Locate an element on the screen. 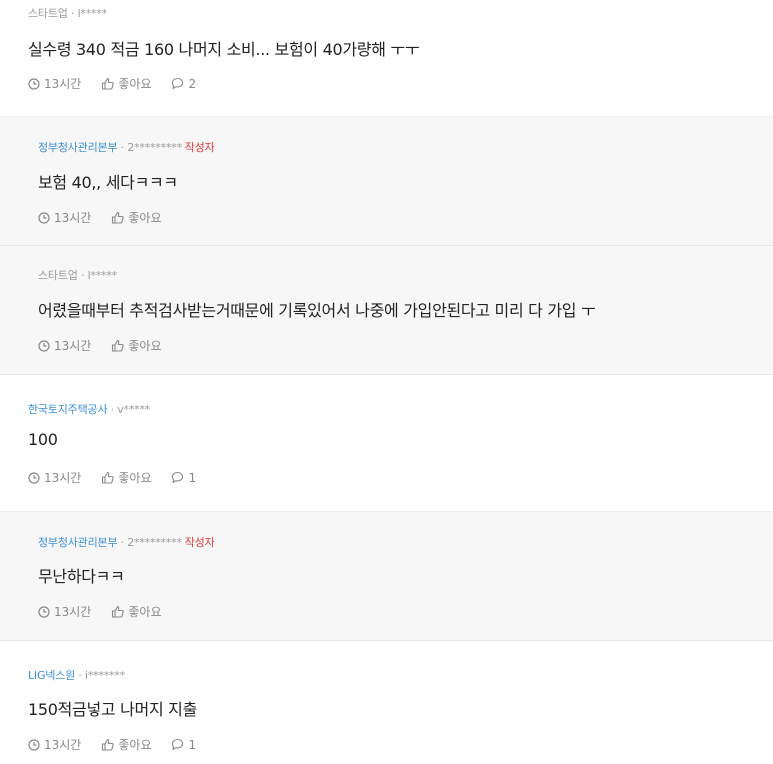 Image resolution: width=773 pixels, height=764 pixels. reply-count: 2 is located at coordinates (192, 83).